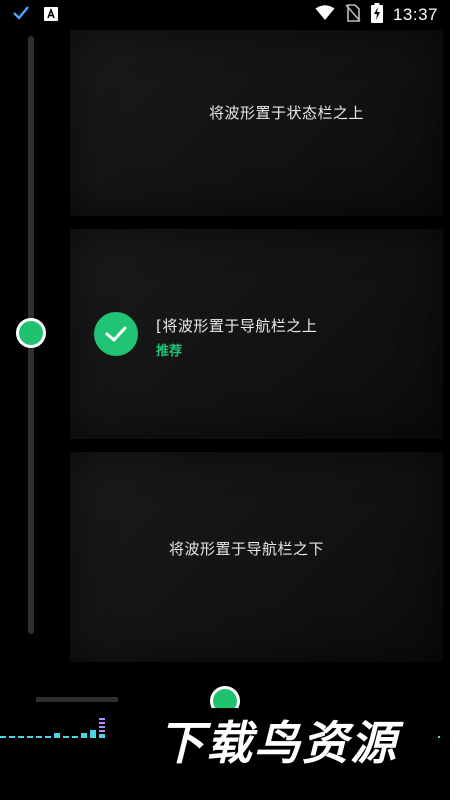 Image resolution: width=450 pixels, height=800 pixels. I want to click on recommended-badge: 推荐, so click(169, 351).